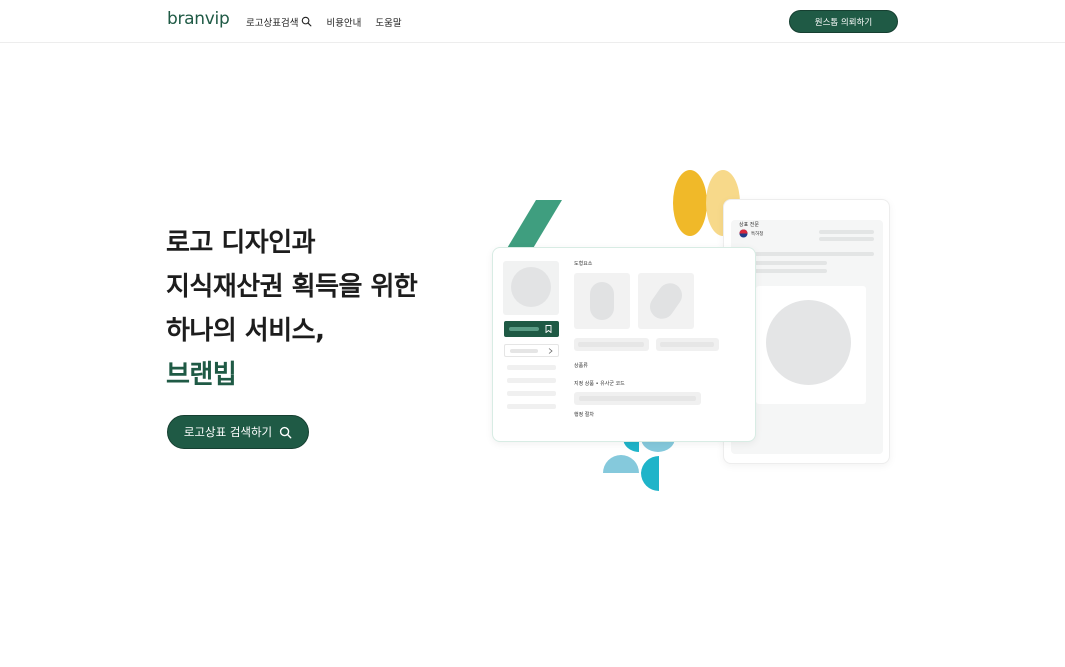 The height and width of the screenshot is (667, 1065). Describe the element at coordinates (245, 331) in the screenshot. I see `hero-headline-line-3: 하나의 서비스,` at that location.